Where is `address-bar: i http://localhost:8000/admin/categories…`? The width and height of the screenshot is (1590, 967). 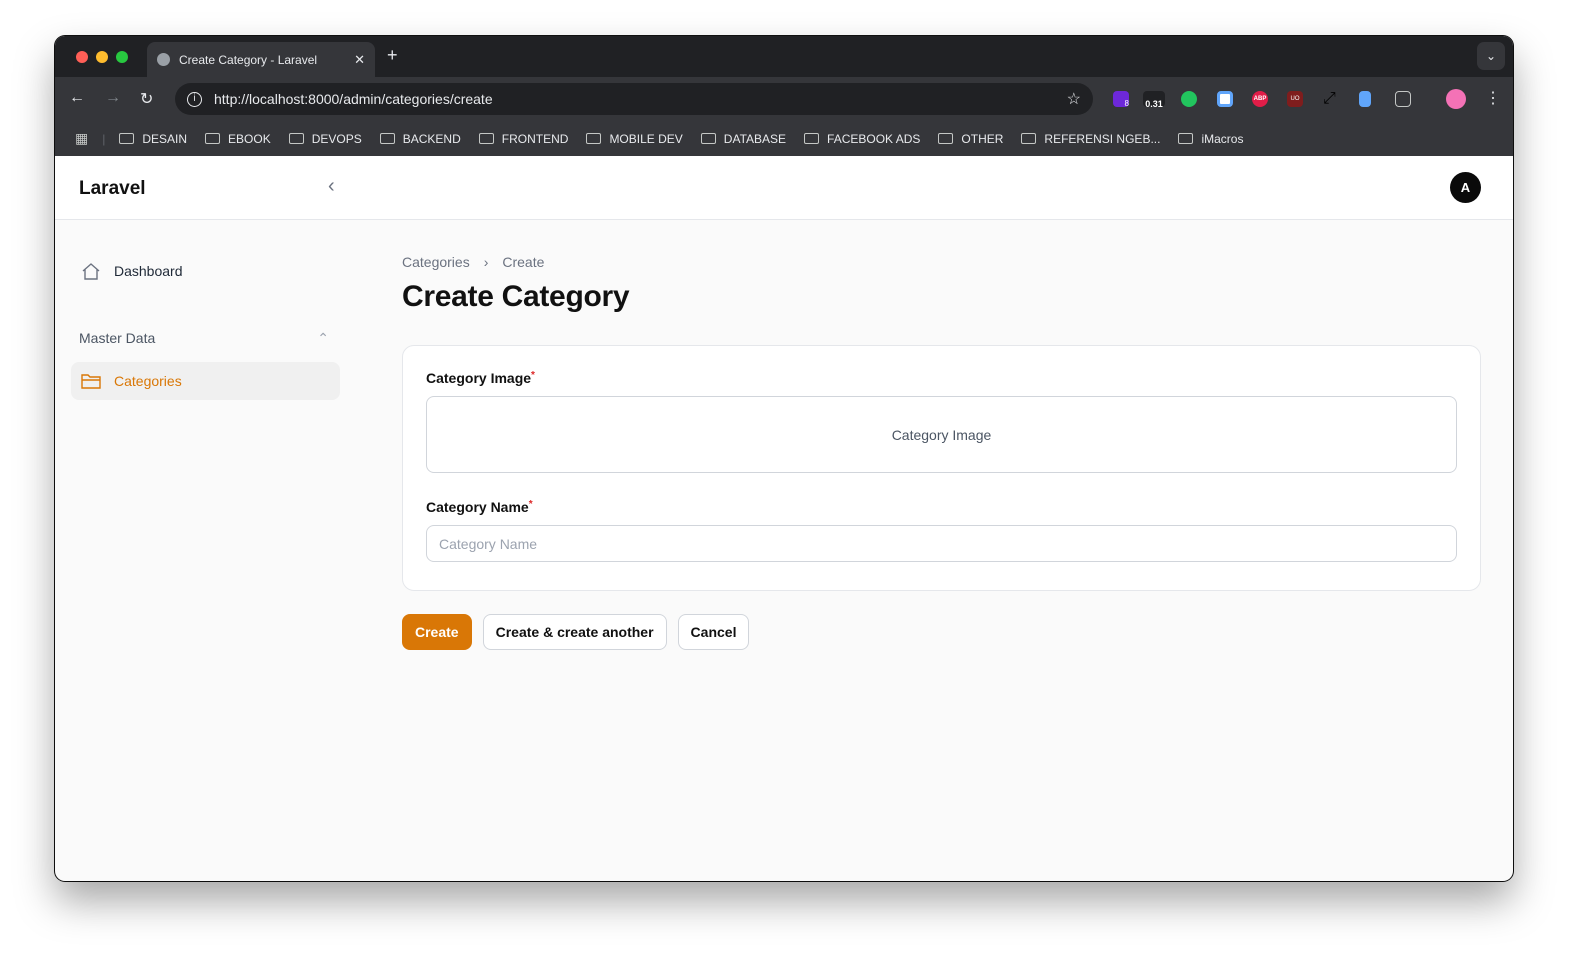
address-bar: i http://localhost:8000/admin/categories… is located at coordinates (634, 99).